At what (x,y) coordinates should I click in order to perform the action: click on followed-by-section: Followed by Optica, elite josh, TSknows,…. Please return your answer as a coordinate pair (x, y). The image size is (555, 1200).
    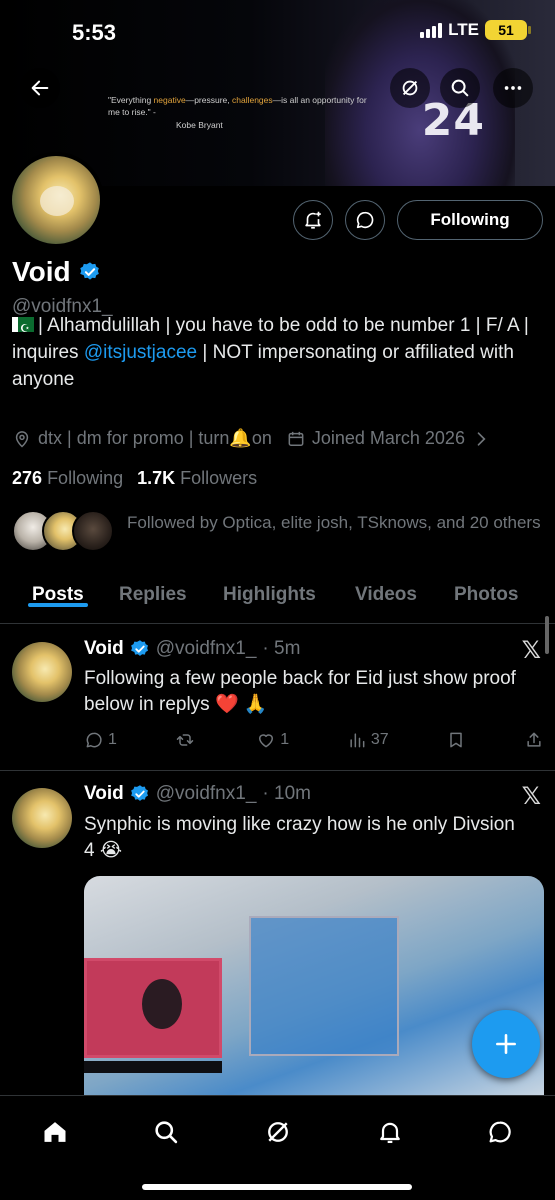
    Looking at the image, I should click on (276, 531).